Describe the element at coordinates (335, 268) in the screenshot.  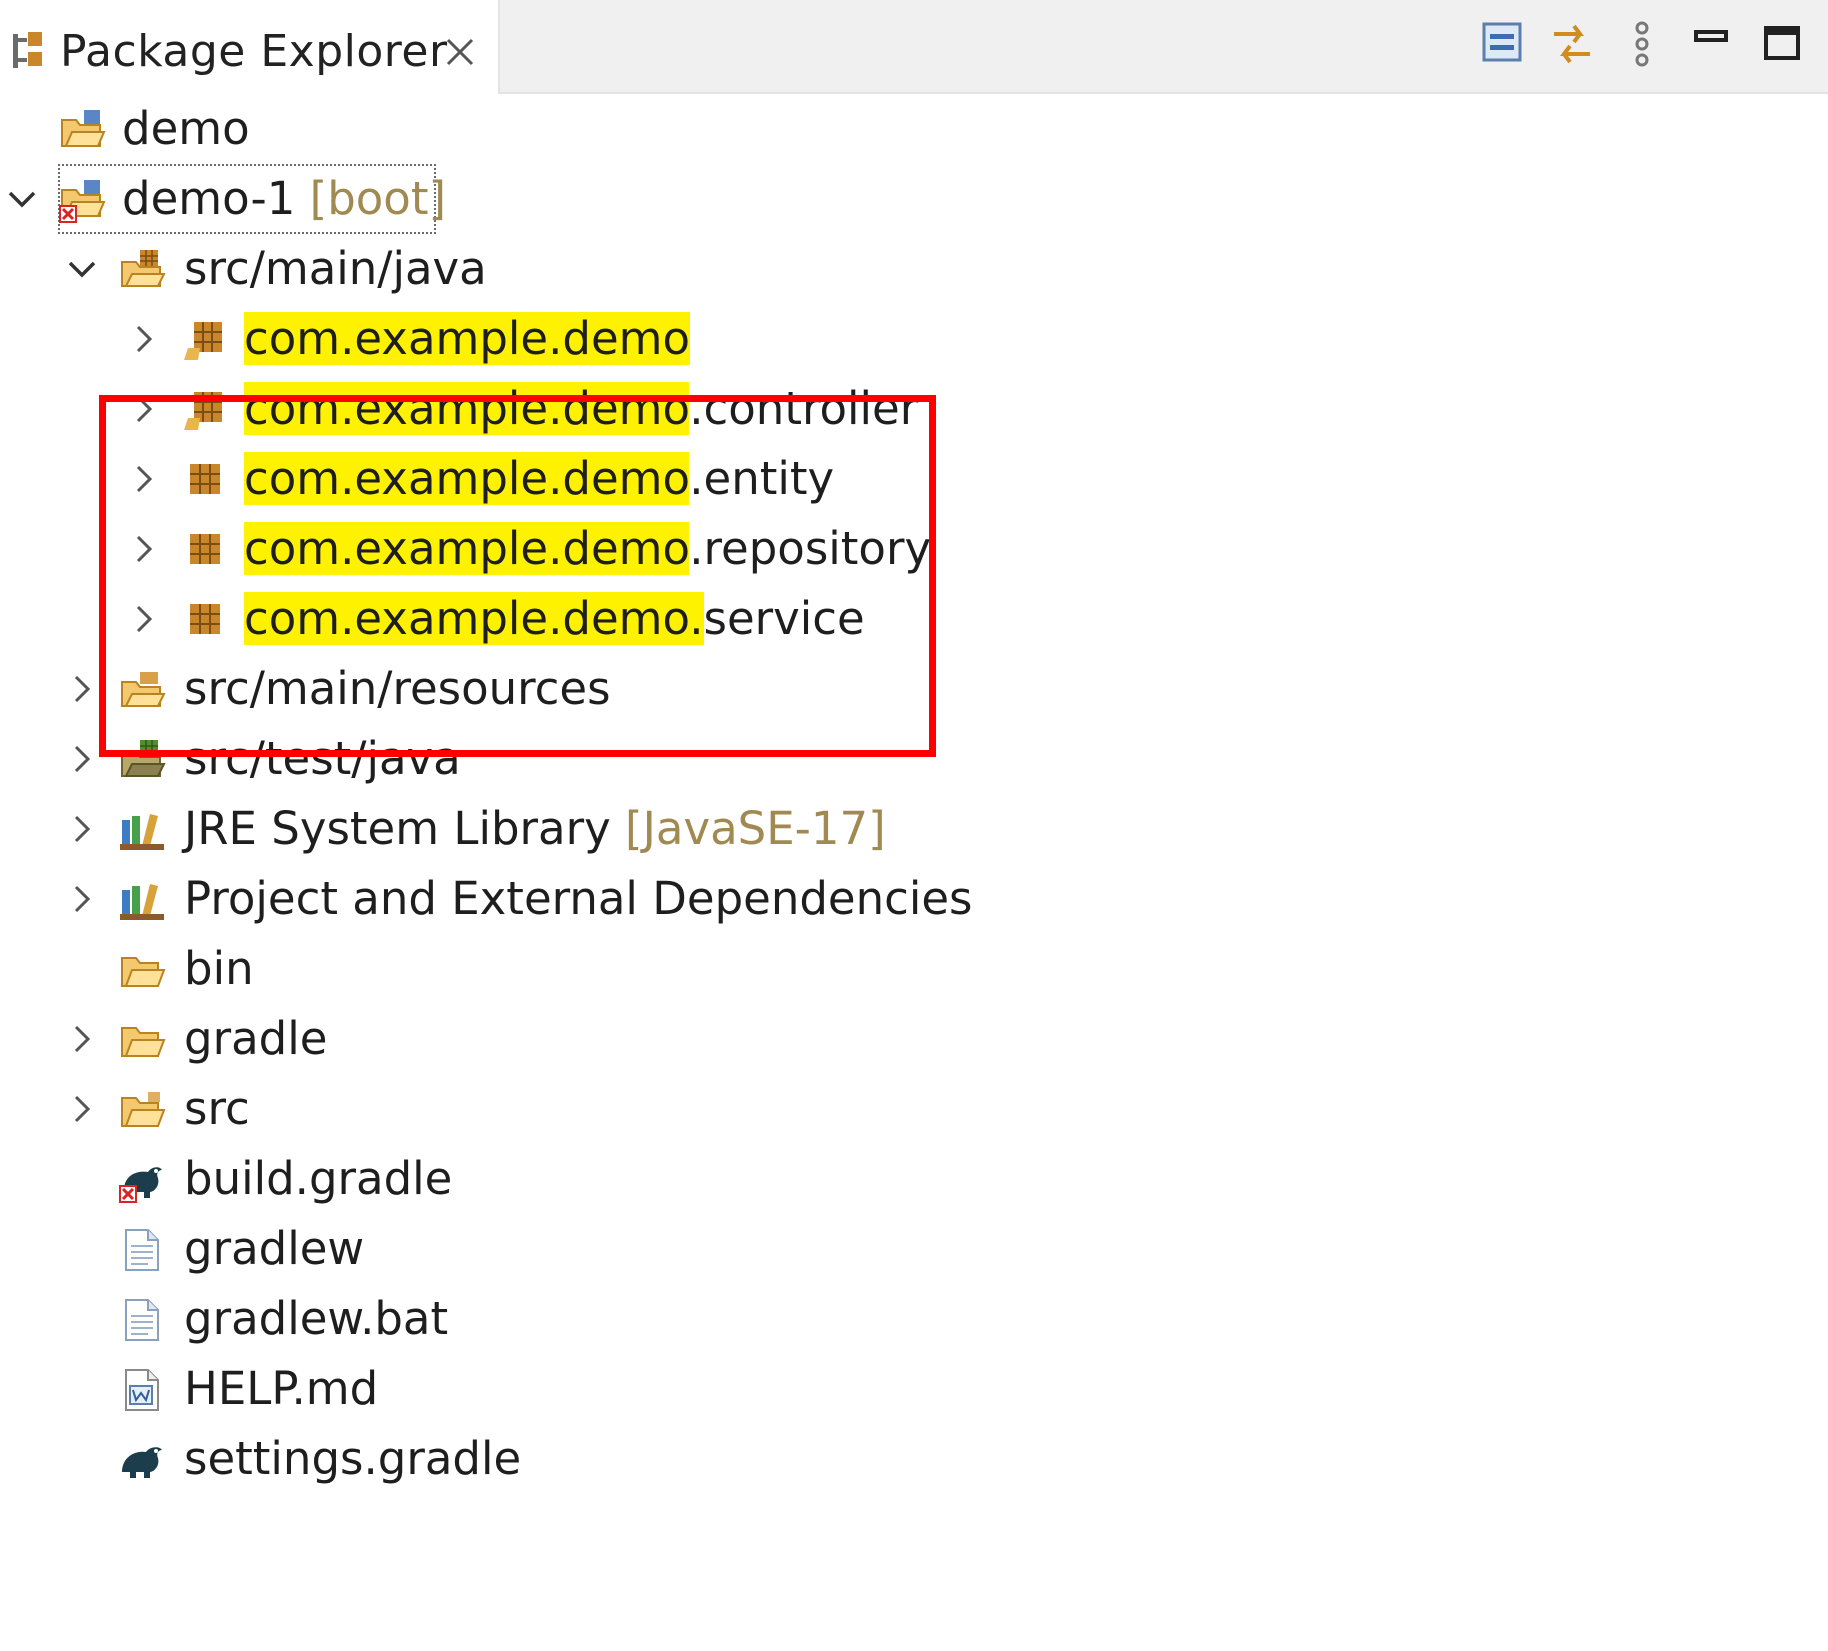
I see `tree-item-label: src/main/java` at that location.